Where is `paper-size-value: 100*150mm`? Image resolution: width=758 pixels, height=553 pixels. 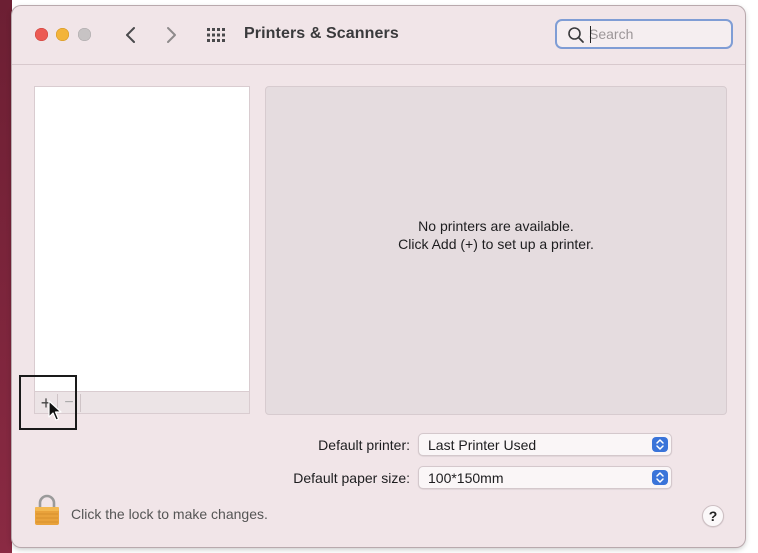
paper-size-value: 100*150mm is located at coordinates (466, 478).